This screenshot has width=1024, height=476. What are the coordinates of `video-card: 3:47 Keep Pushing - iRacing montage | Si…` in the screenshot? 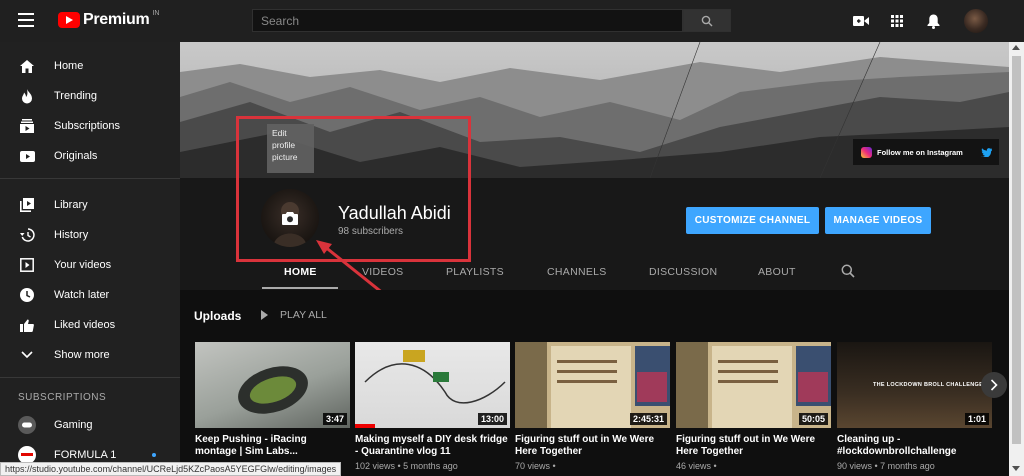 It's located at (272, 401).